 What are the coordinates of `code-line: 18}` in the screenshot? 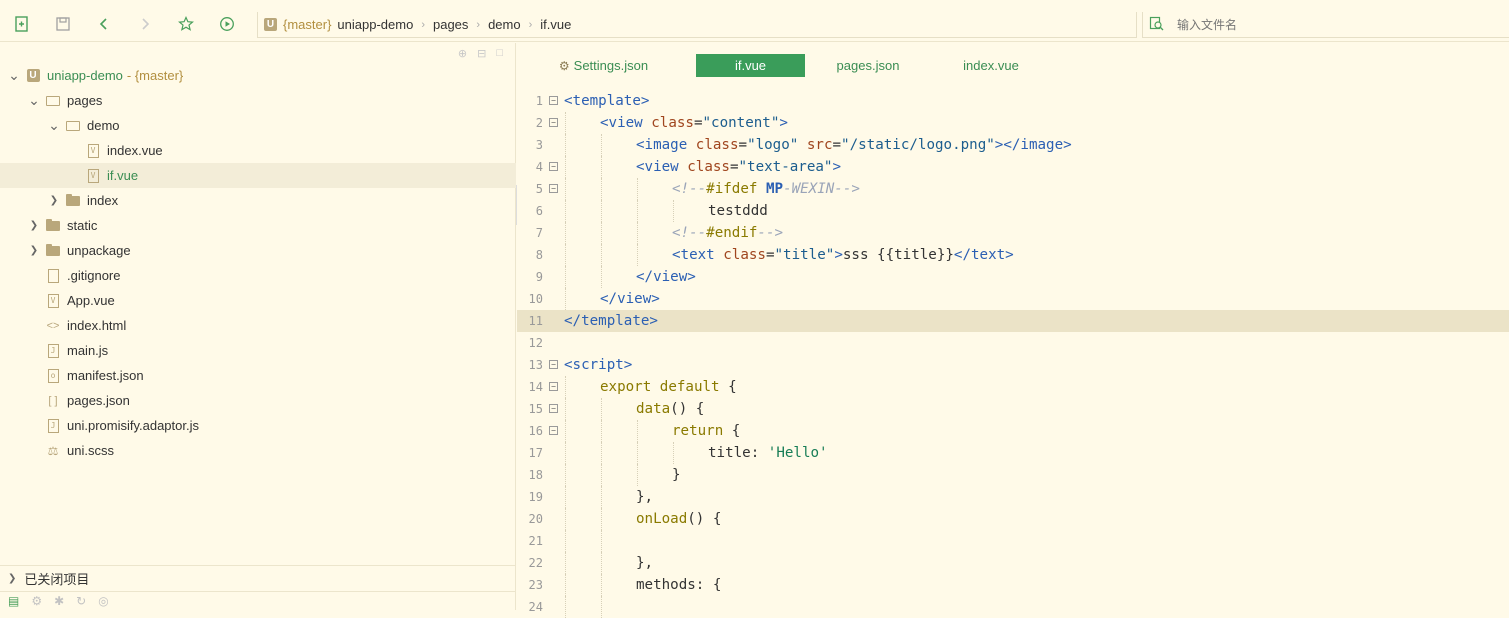 It's located at (1013, 475).